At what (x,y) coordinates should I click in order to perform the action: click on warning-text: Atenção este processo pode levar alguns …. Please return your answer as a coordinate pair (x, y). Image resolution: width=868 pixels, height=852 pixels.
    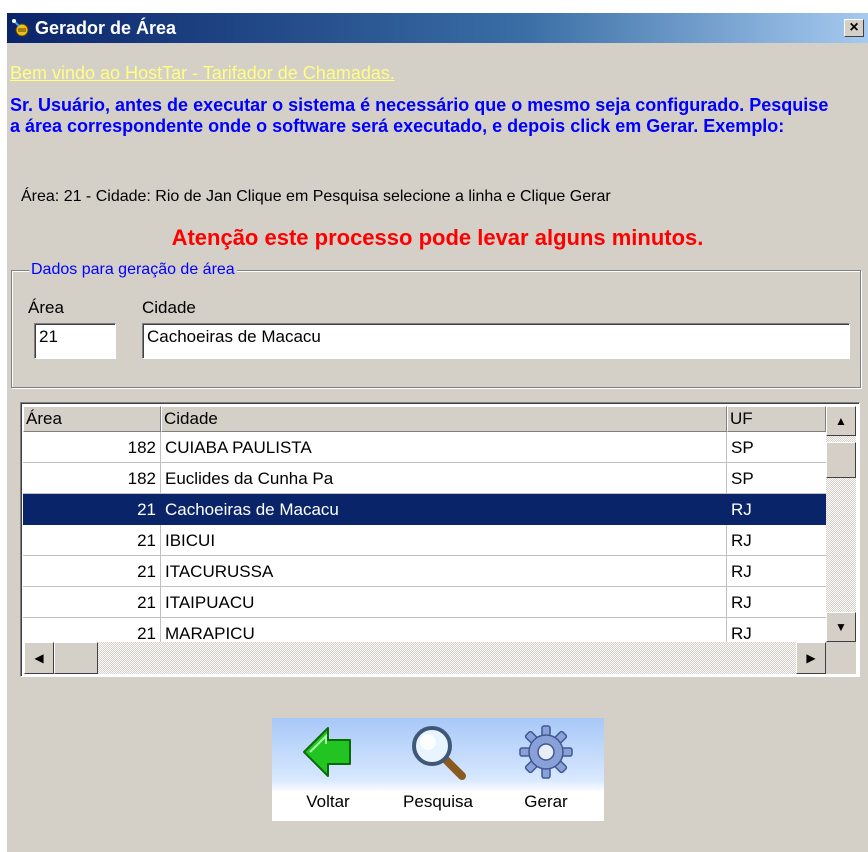
    Looking at the image, I should click on (437, 237).